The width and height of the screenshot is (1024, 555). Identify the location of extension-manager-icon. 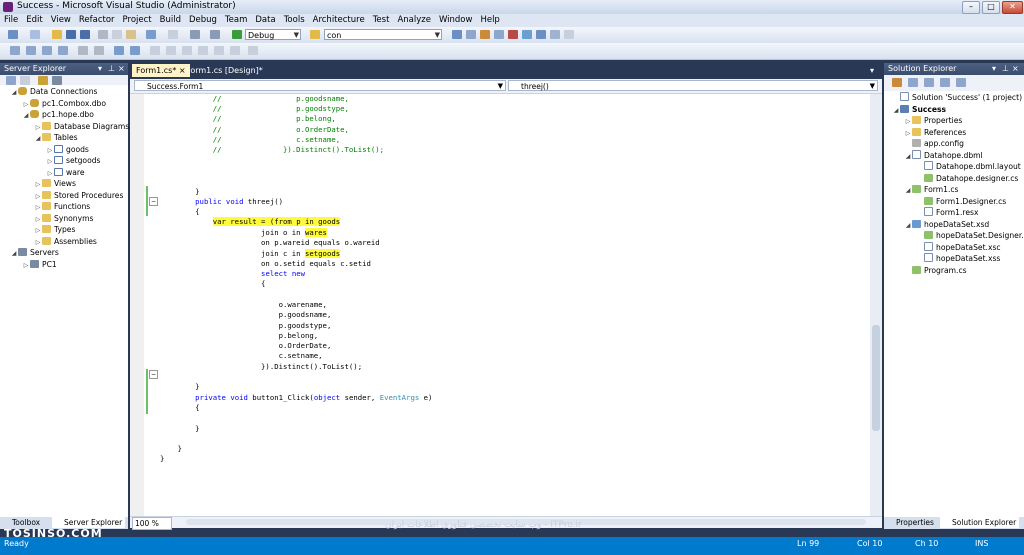
(541, 34).